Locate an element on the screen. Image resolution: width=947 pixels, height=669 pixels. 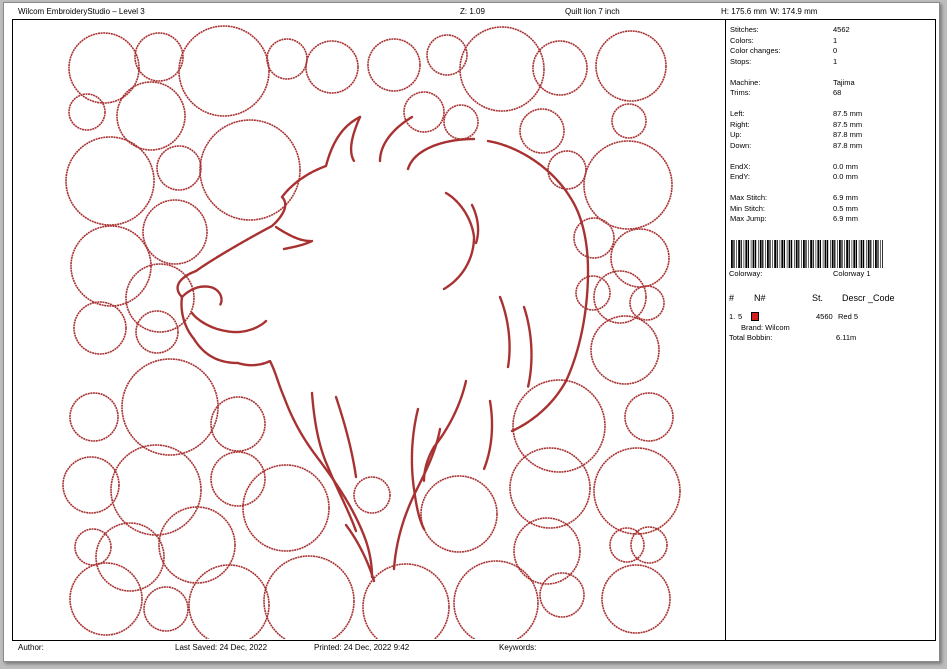
stat-value: 87.8 mm is located at coordinates (848, 145).